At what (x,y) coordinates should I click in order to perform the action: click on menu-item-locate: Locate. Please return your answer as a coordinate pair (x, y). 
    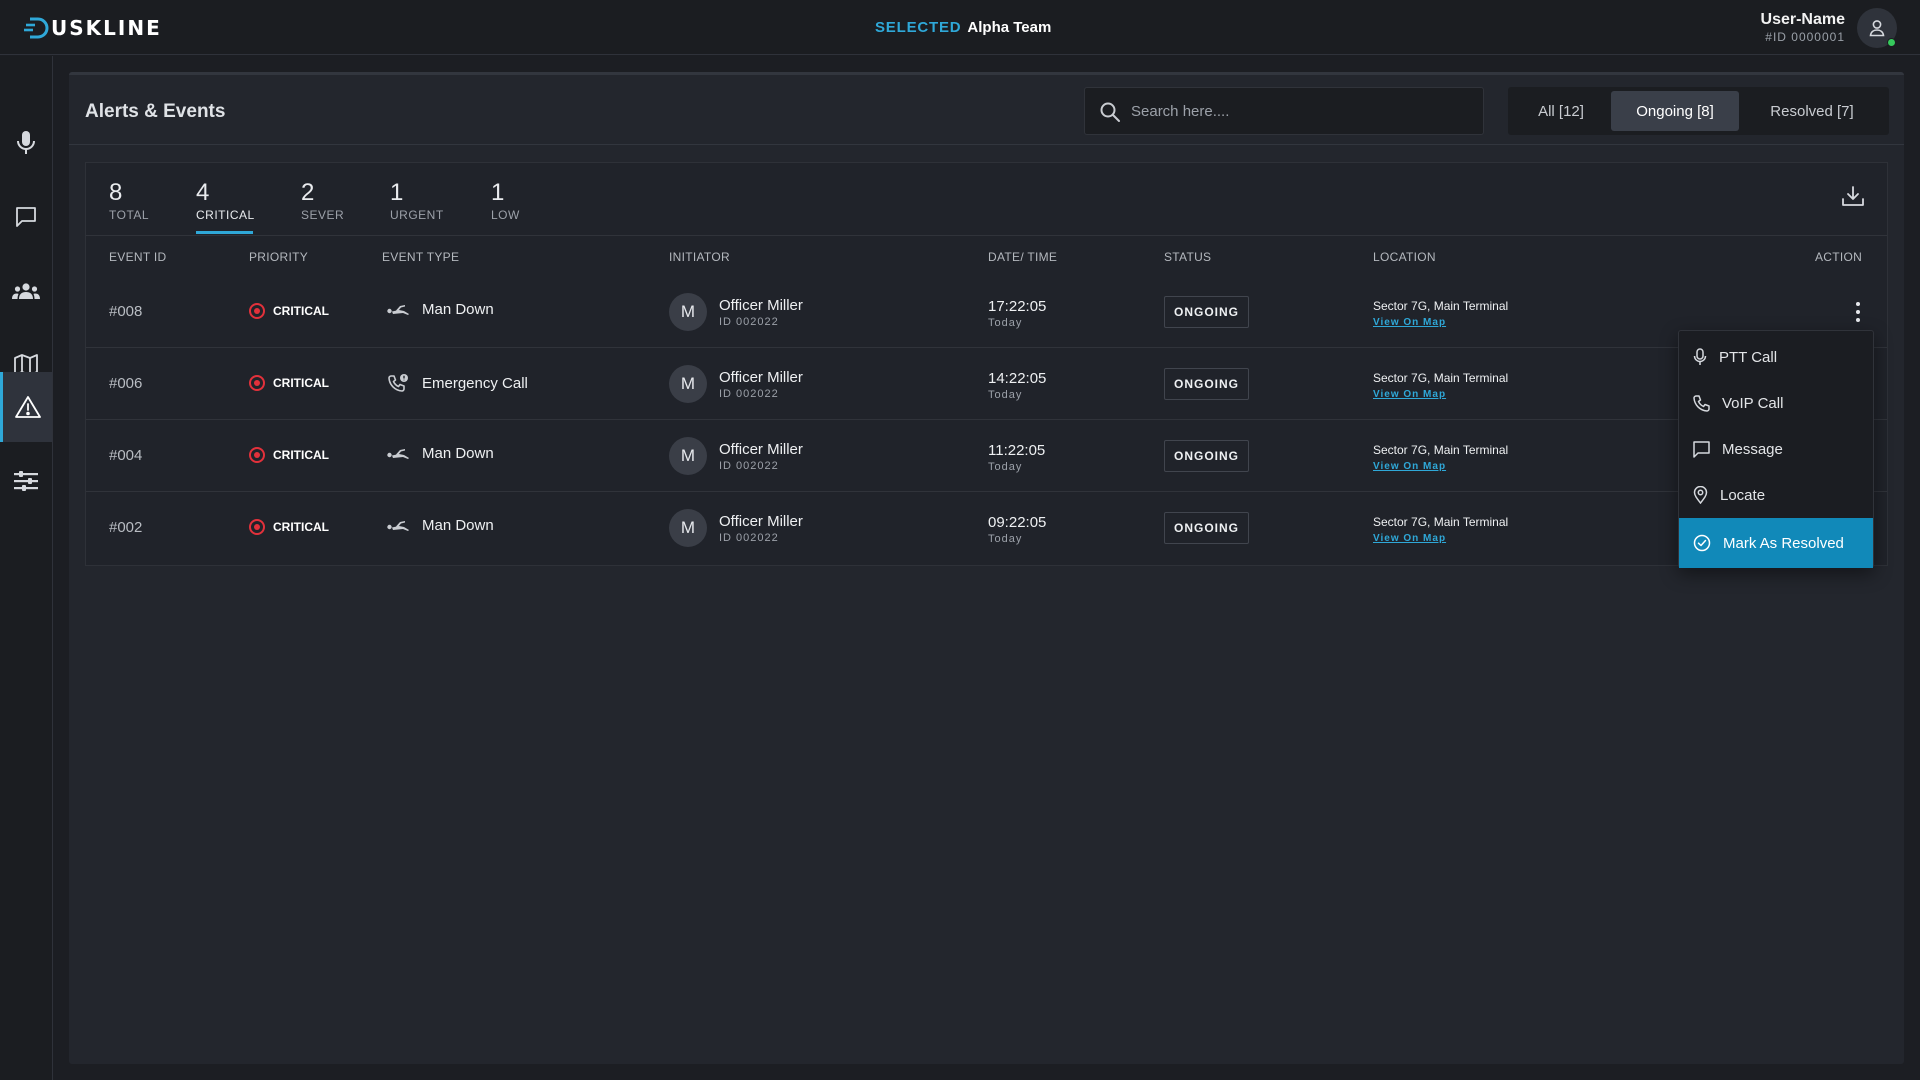
    Looking at the image, I should click on (1776, 495).